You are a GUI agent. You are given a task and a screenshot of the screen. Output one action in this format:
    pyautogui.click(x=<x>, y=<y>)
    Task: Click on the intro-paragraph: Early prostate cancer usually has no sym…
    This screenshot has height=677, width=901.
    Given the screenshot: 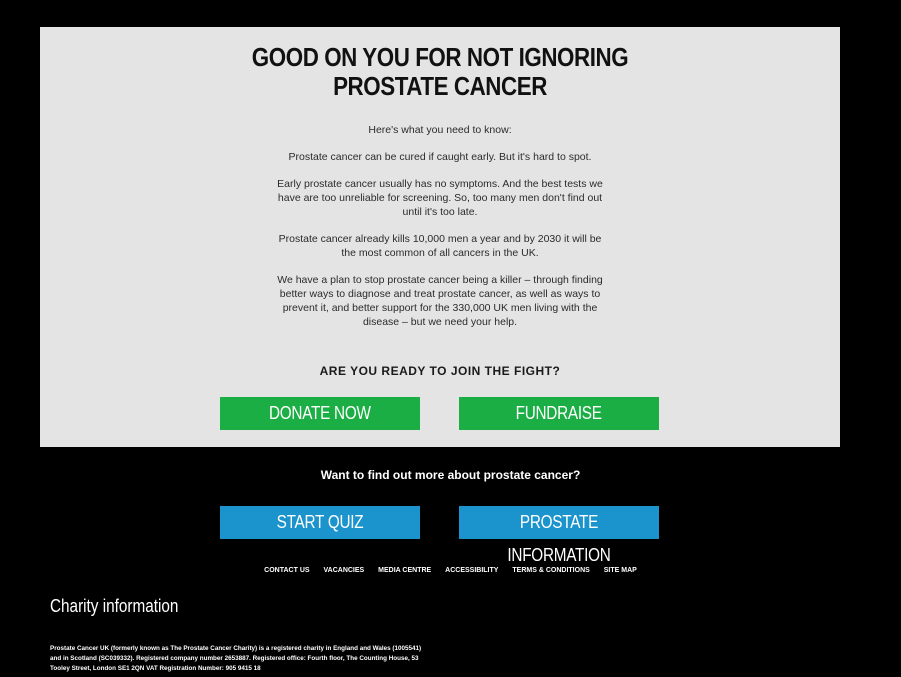 What is the action you would take?
    pyautogui.click(x=440, y=198)
    